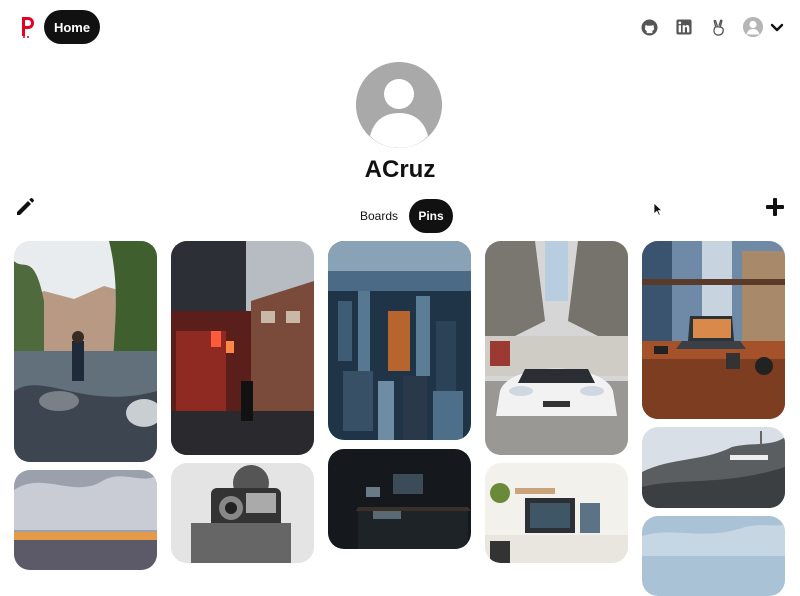 The height and width of the screenshot is (596, 800). Describe the element at coordinates (713, 467) in the screenshot. I see `pin-hollywood-sign` at that location.